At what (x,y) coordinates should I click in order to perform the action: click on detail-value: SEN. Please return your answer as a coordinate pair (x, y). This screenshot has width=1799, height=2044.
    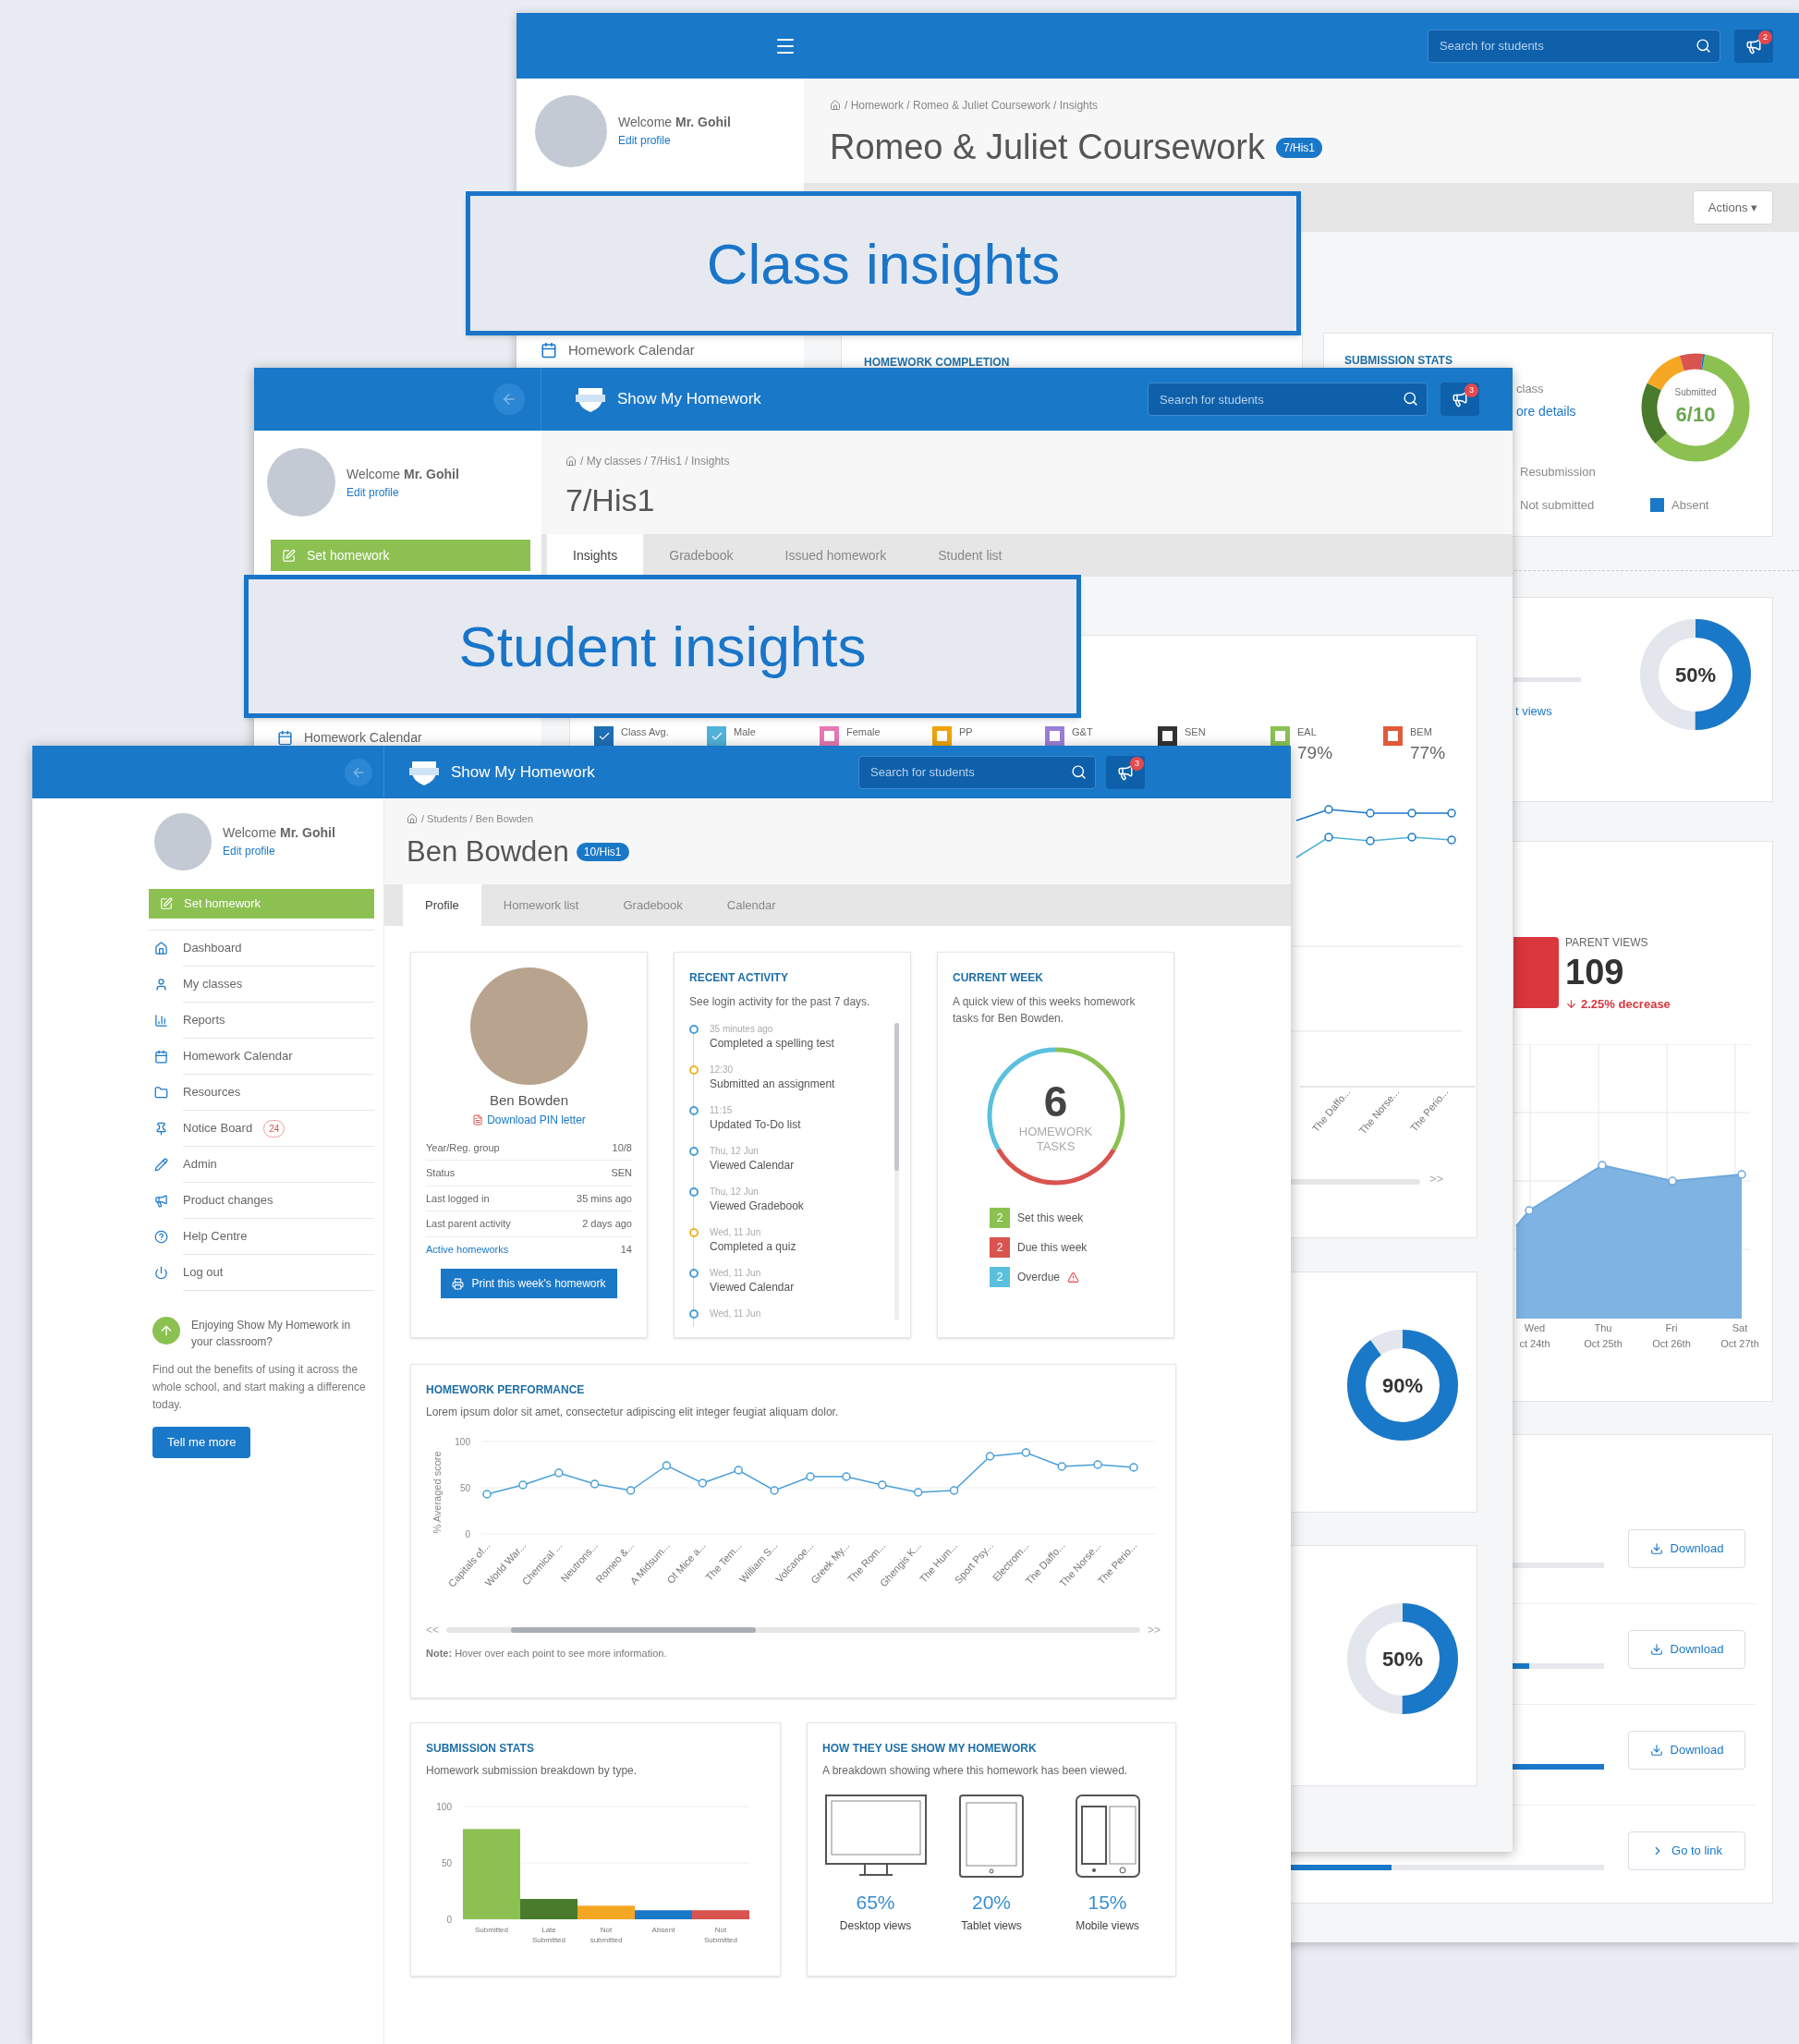
    Looking at the image, I should click on (621, 1173).